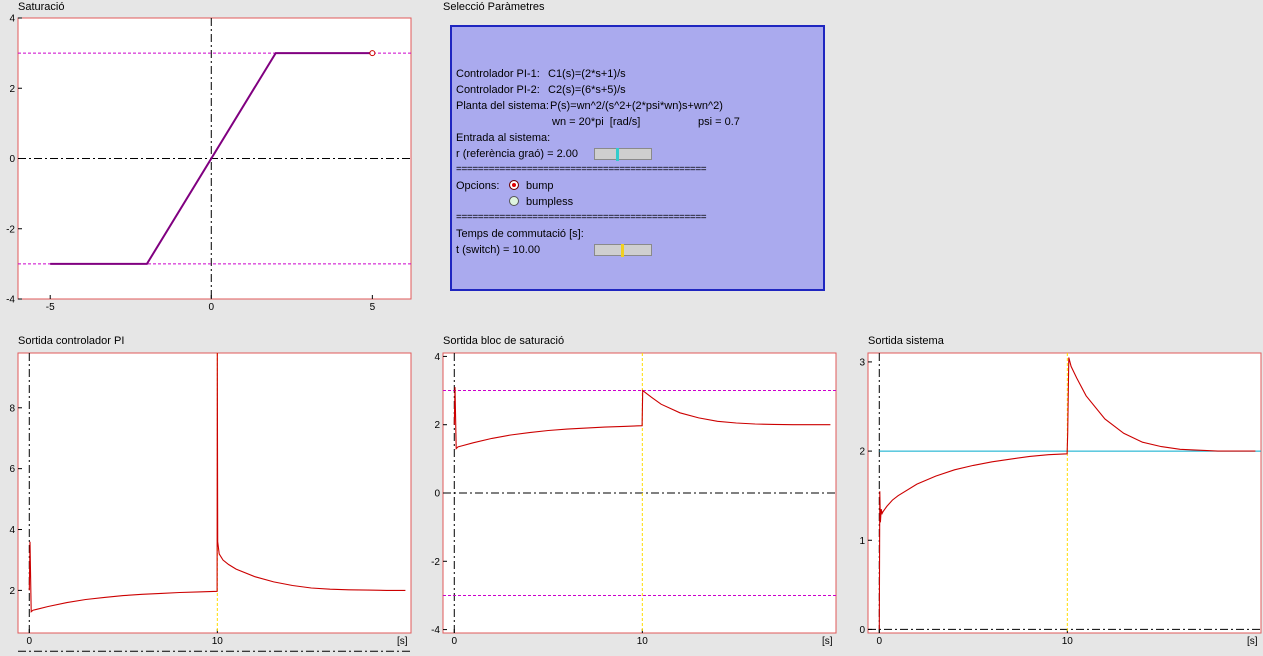 This screenshot has width=1263, height=656. Describe the element at coordinates (636, 106) in the screenshot. I see `plant-equation: P(s)=wn^2/(s^2+(2*psi*wn)s+wn^2)` at that location.